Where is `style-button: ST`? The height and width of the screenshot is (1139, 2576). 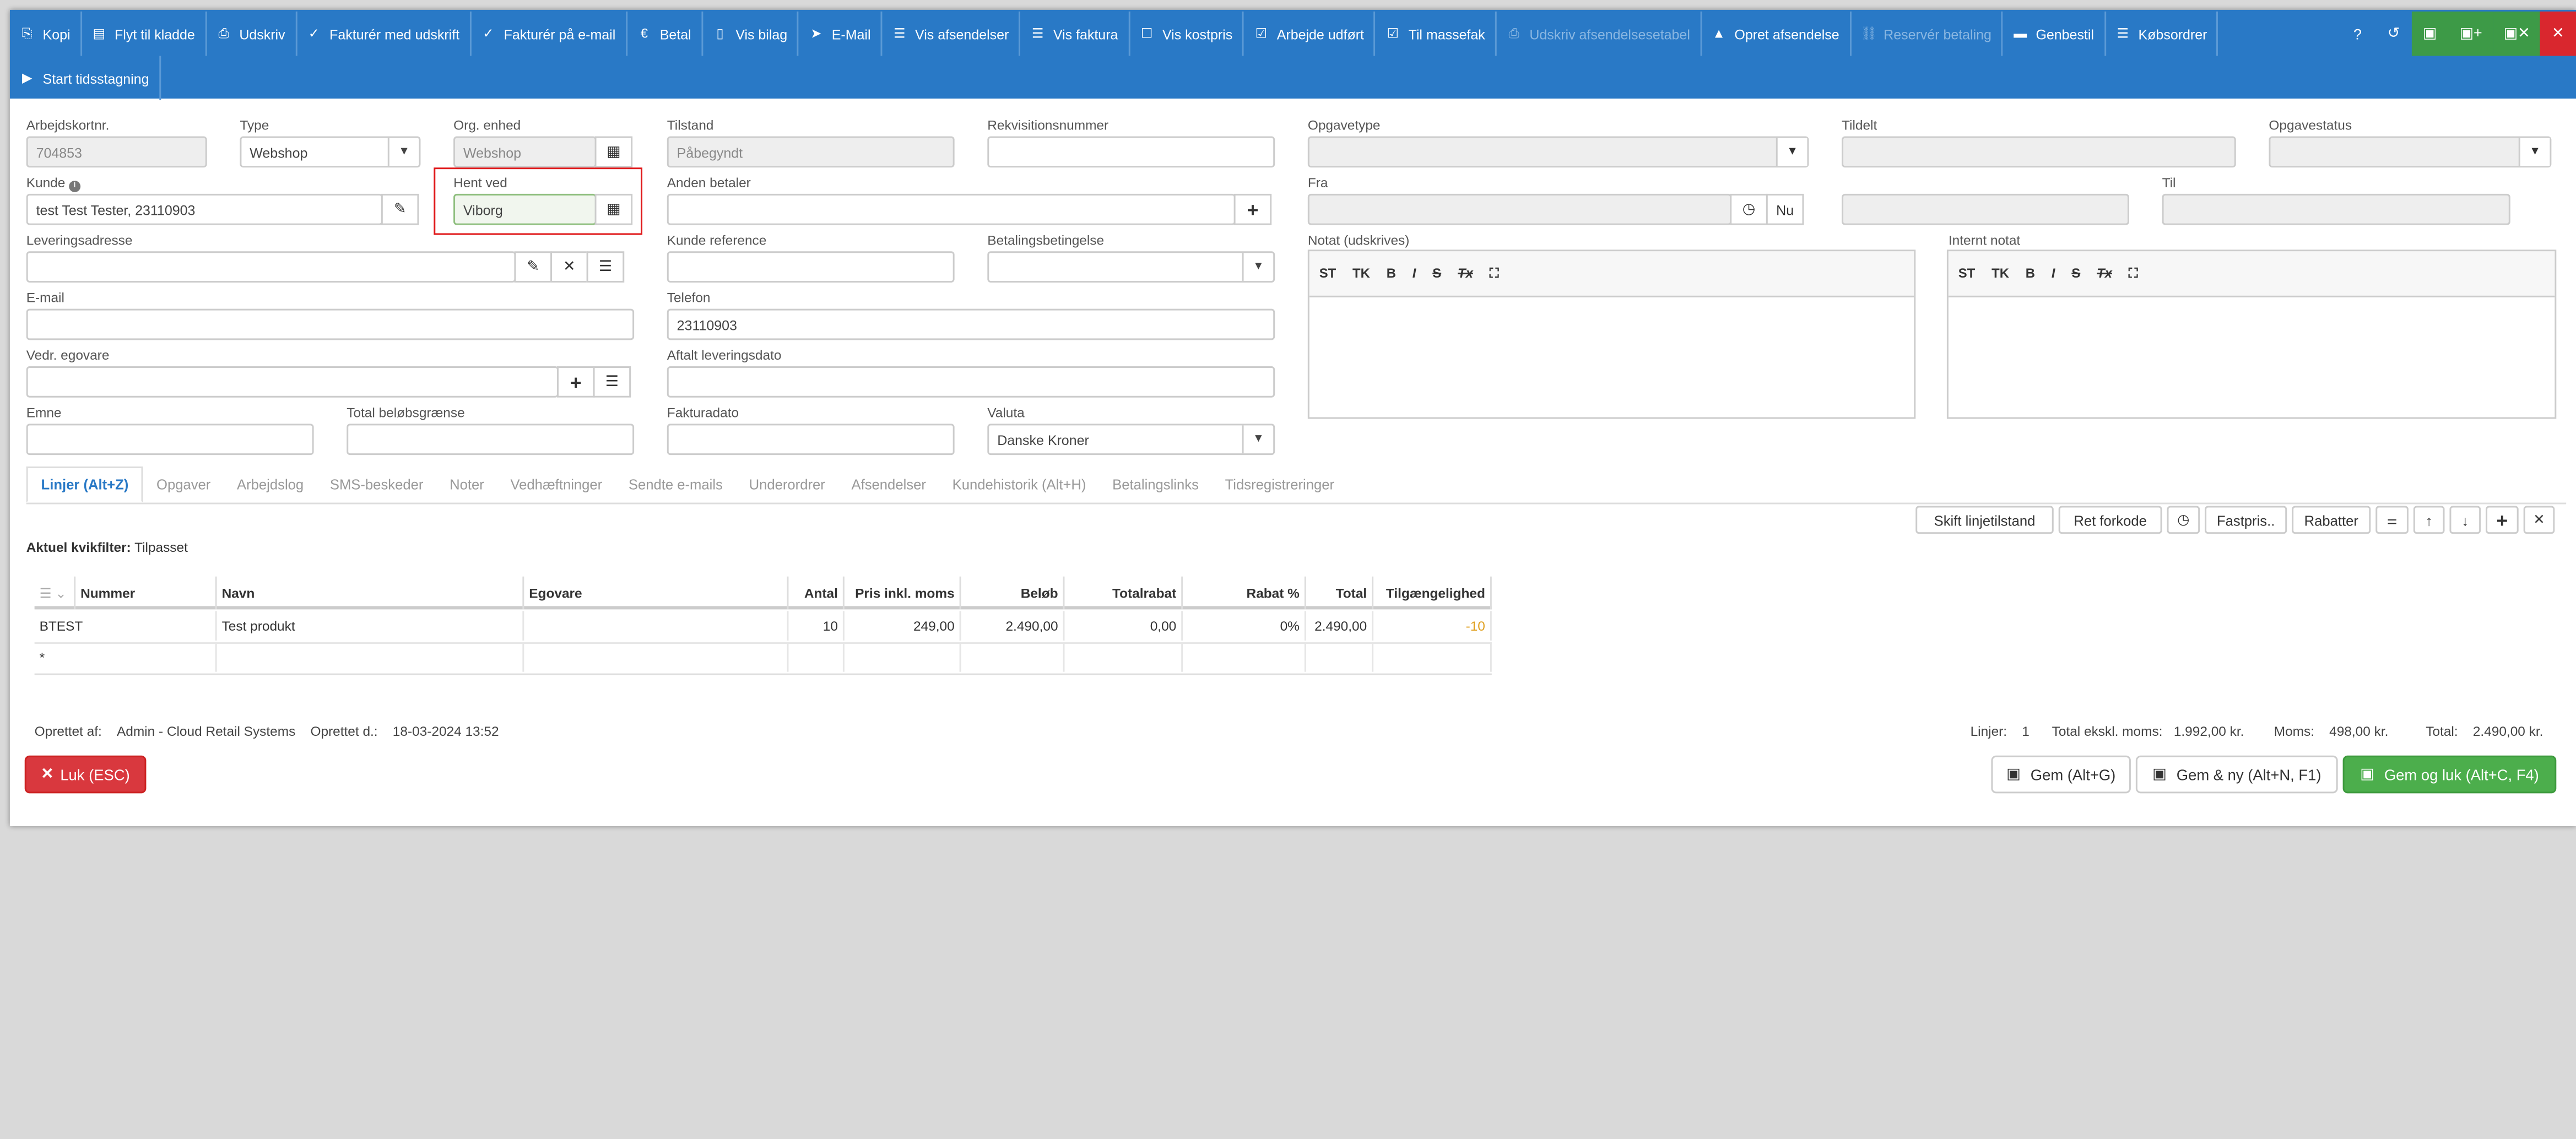
style-button: ST is located at coordinates (1967, 273).